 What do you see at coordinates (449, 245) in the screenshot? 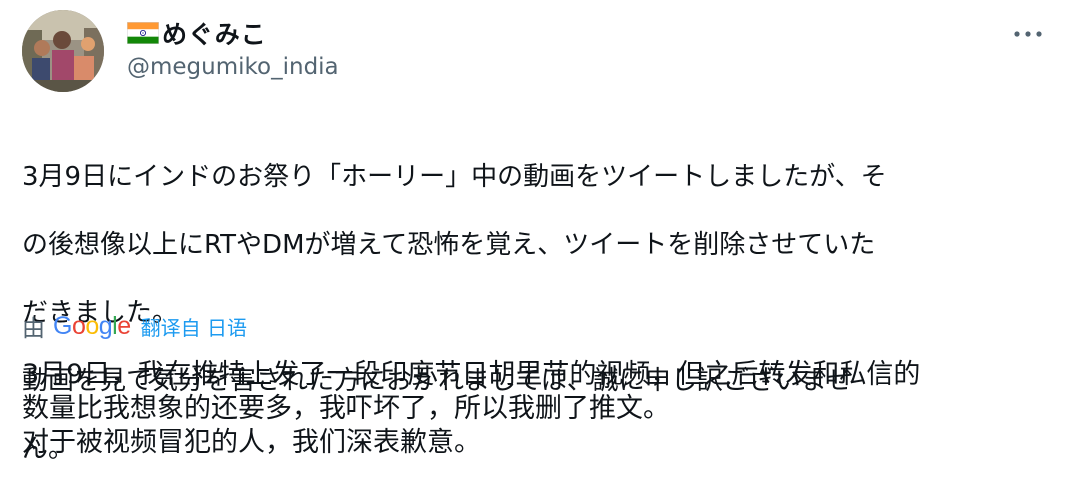
I see `tweet-text-line: の後想像以上にRTやDMが増えて恐怖を覚え、ツイートを削除させていた` at bounding box center [449, 245].